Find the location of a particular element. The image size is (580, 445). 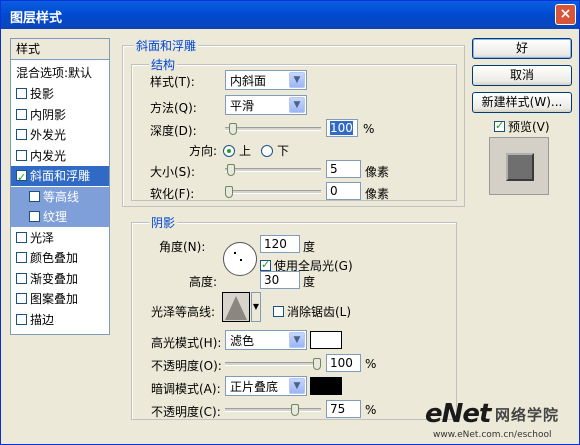

soften-field: 0 is located at coordinates (343, 191).